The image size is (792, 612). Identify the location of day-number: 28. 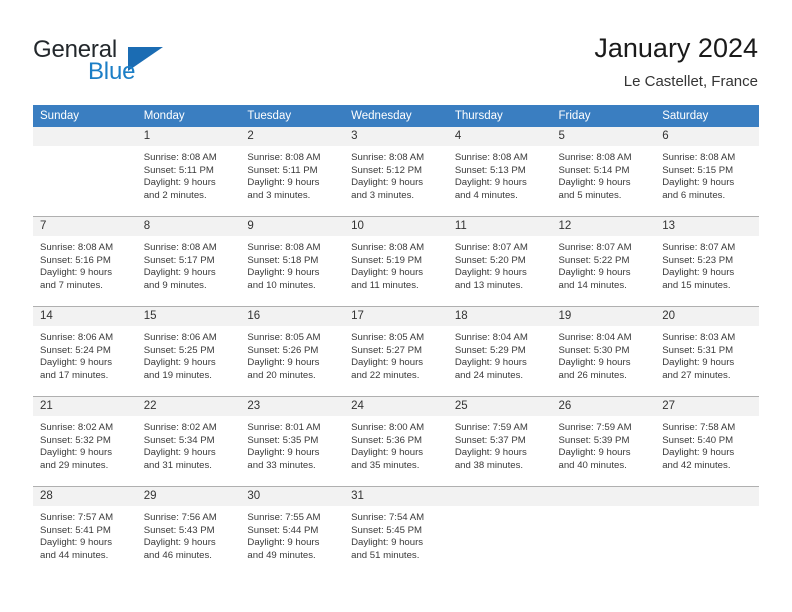
(85, 496).